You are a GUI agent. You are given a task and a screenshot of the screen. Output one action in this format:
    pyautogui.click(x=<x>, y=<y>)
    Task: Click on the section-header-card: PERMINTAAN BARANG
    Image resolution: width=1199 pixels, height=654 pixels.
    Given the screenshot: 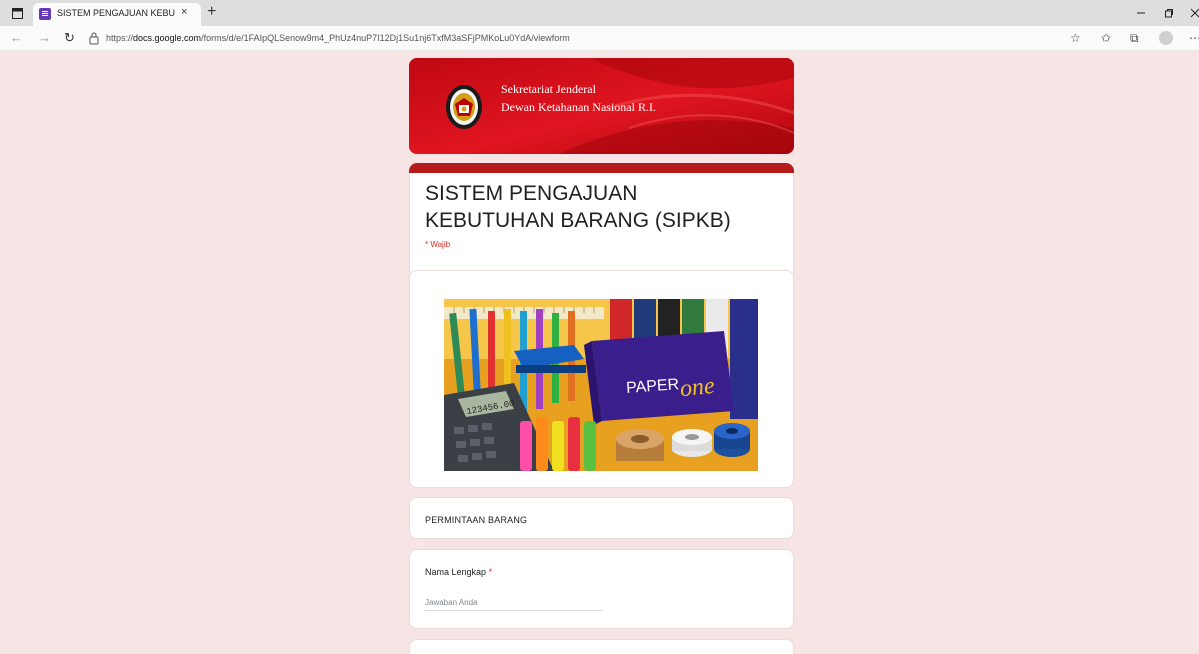 What is the action you would take?
    pyautogui.click(x=601, y=518)
    